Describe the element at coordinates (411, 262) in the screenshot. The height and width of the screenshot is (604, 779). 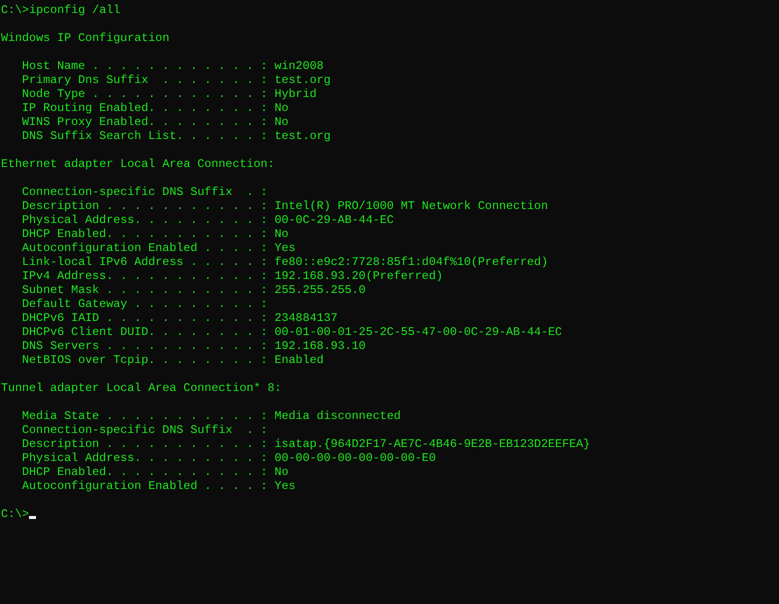
I see `field-value: fe80::e9c2:7728:85f1:d04f%10(Preferred)` at that location.